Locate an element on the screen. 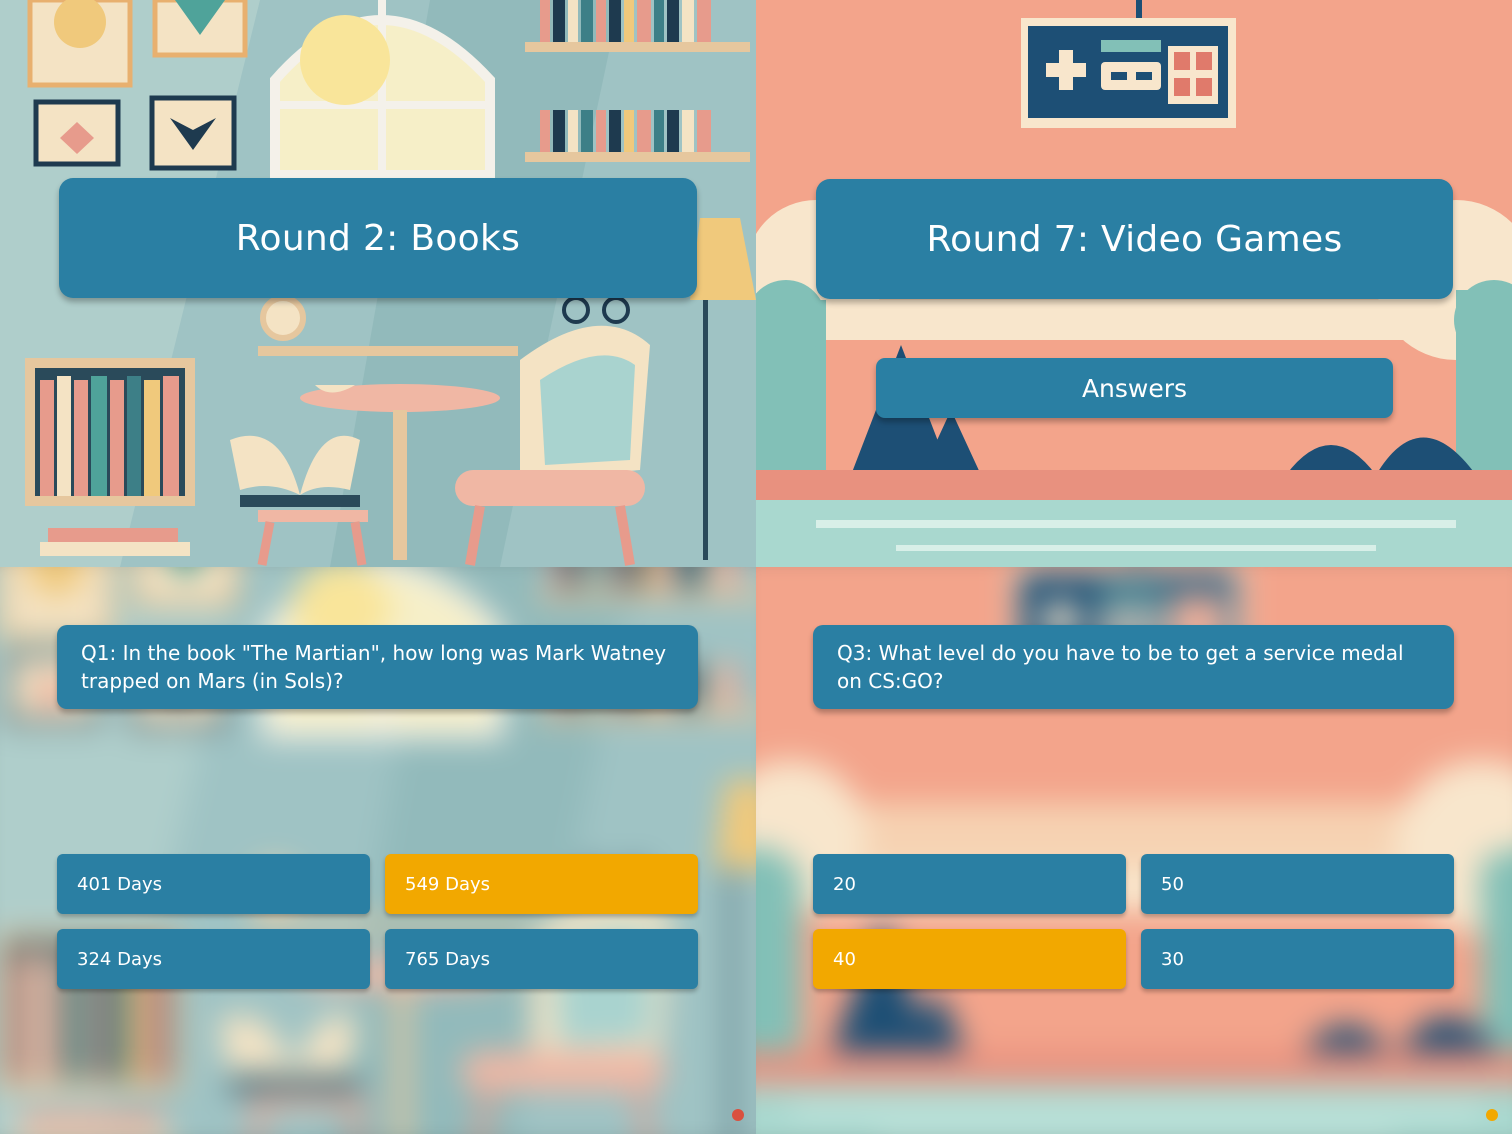 The width and height of the screenshot is (1512, 1134). answer-option-label: 765 Days is located at coordinates (447, 959).